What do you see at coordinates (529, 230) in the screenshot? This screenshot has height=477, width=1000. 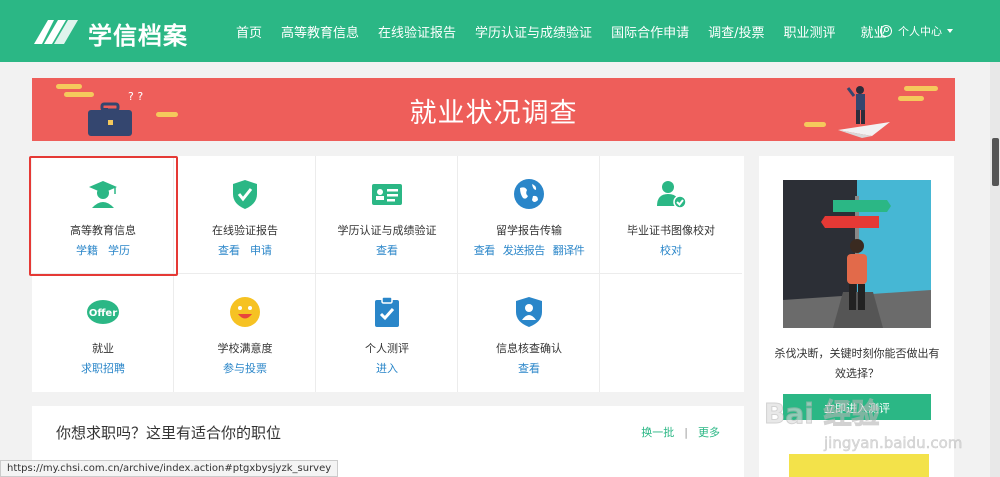 I see `service-name: 留学报告传输` at bounding box center [529, 230].